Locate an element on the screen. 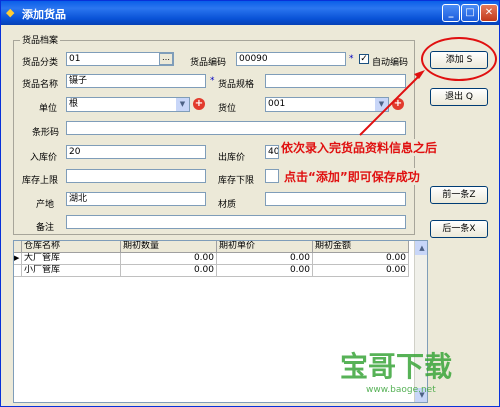 This screenshot has width=500, height=407. current-row-icon: ▶ is located at coordinates (18, 259).